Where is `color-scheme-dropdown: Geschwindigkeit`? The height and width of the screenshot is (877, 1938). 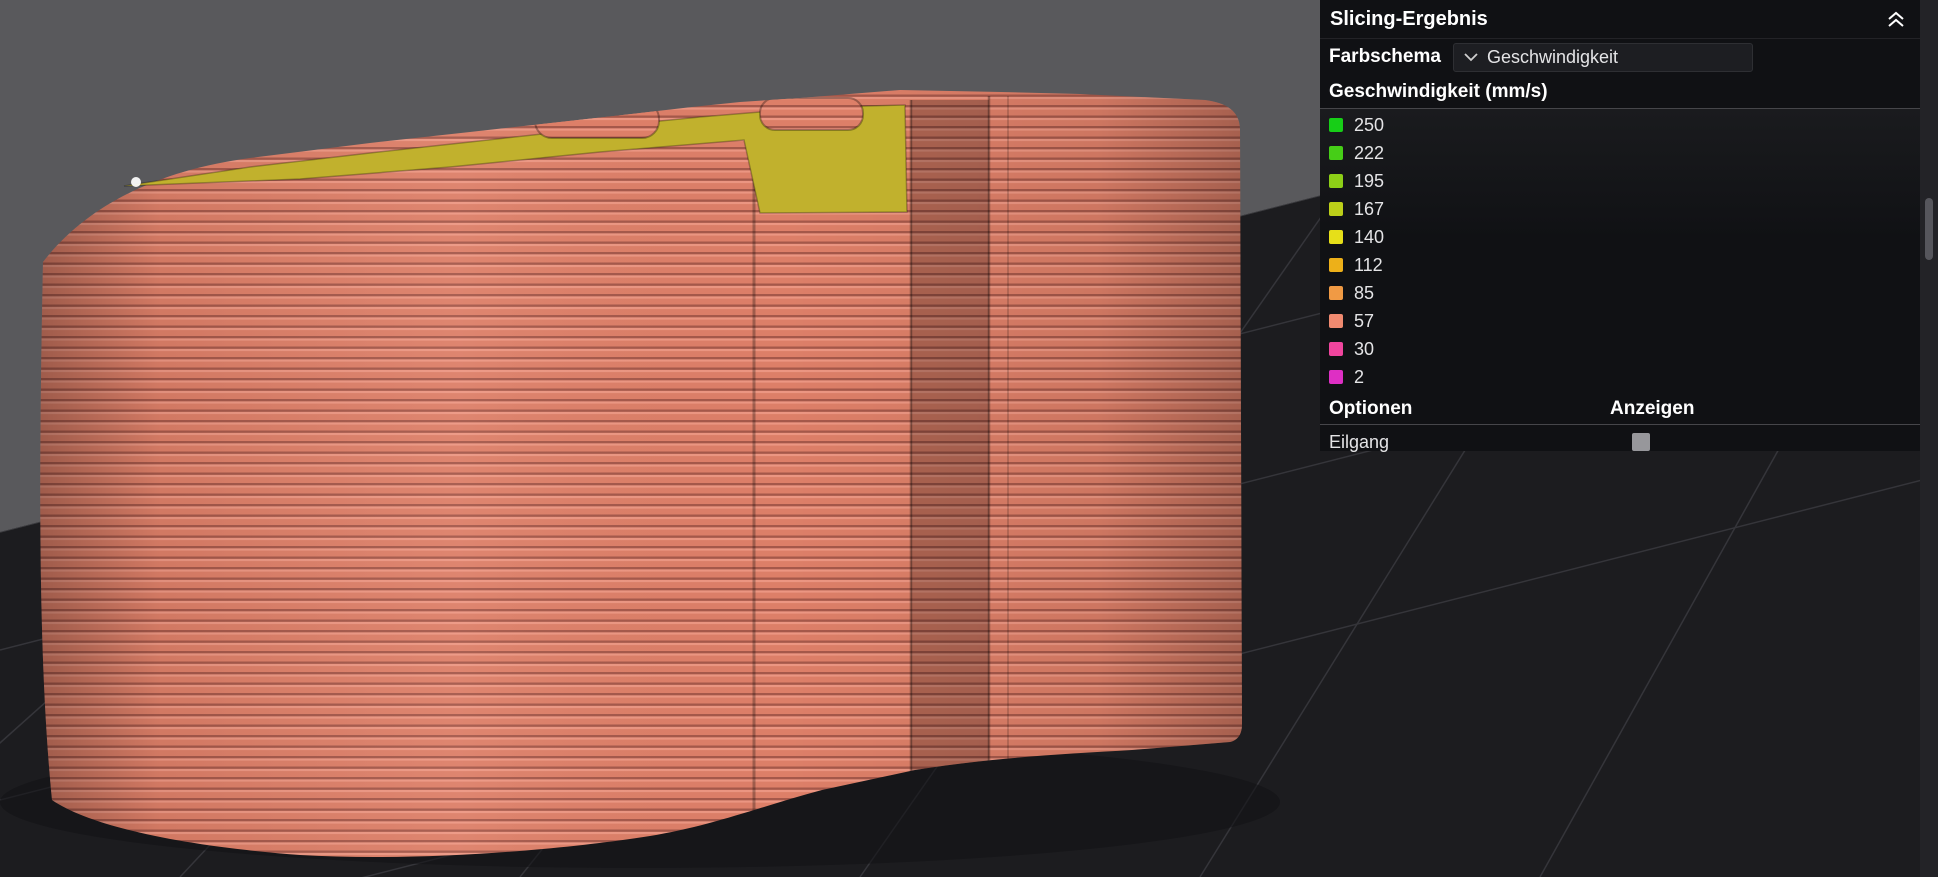
color-scheme-dropdown: Geschwindigkeit is located at coordinates (1602, 57).